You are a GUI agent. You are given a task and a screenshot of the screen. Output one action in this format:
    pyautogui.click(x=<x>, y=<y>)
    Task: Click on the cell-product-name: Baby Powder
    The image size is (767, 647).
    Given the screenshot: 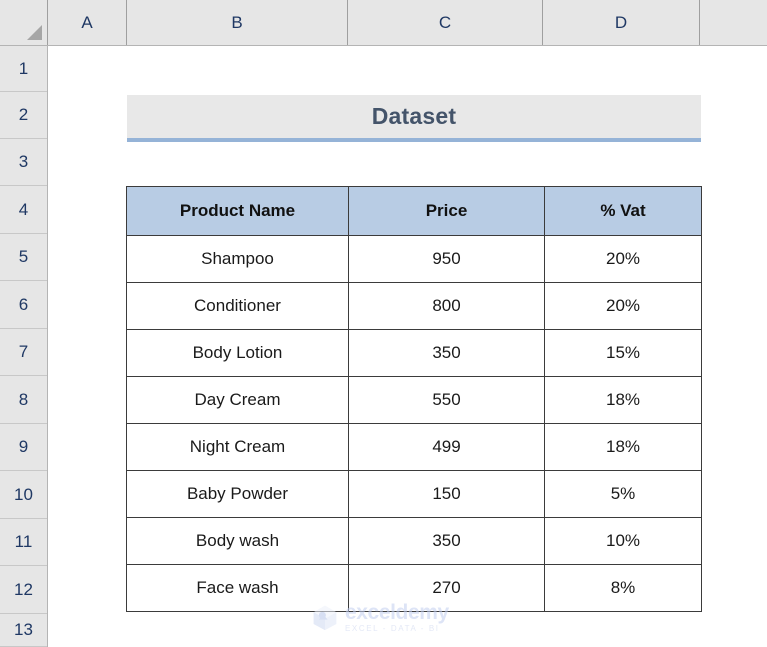 What is the action you would take?
    pyautogui.click(x=237, y=494)
    